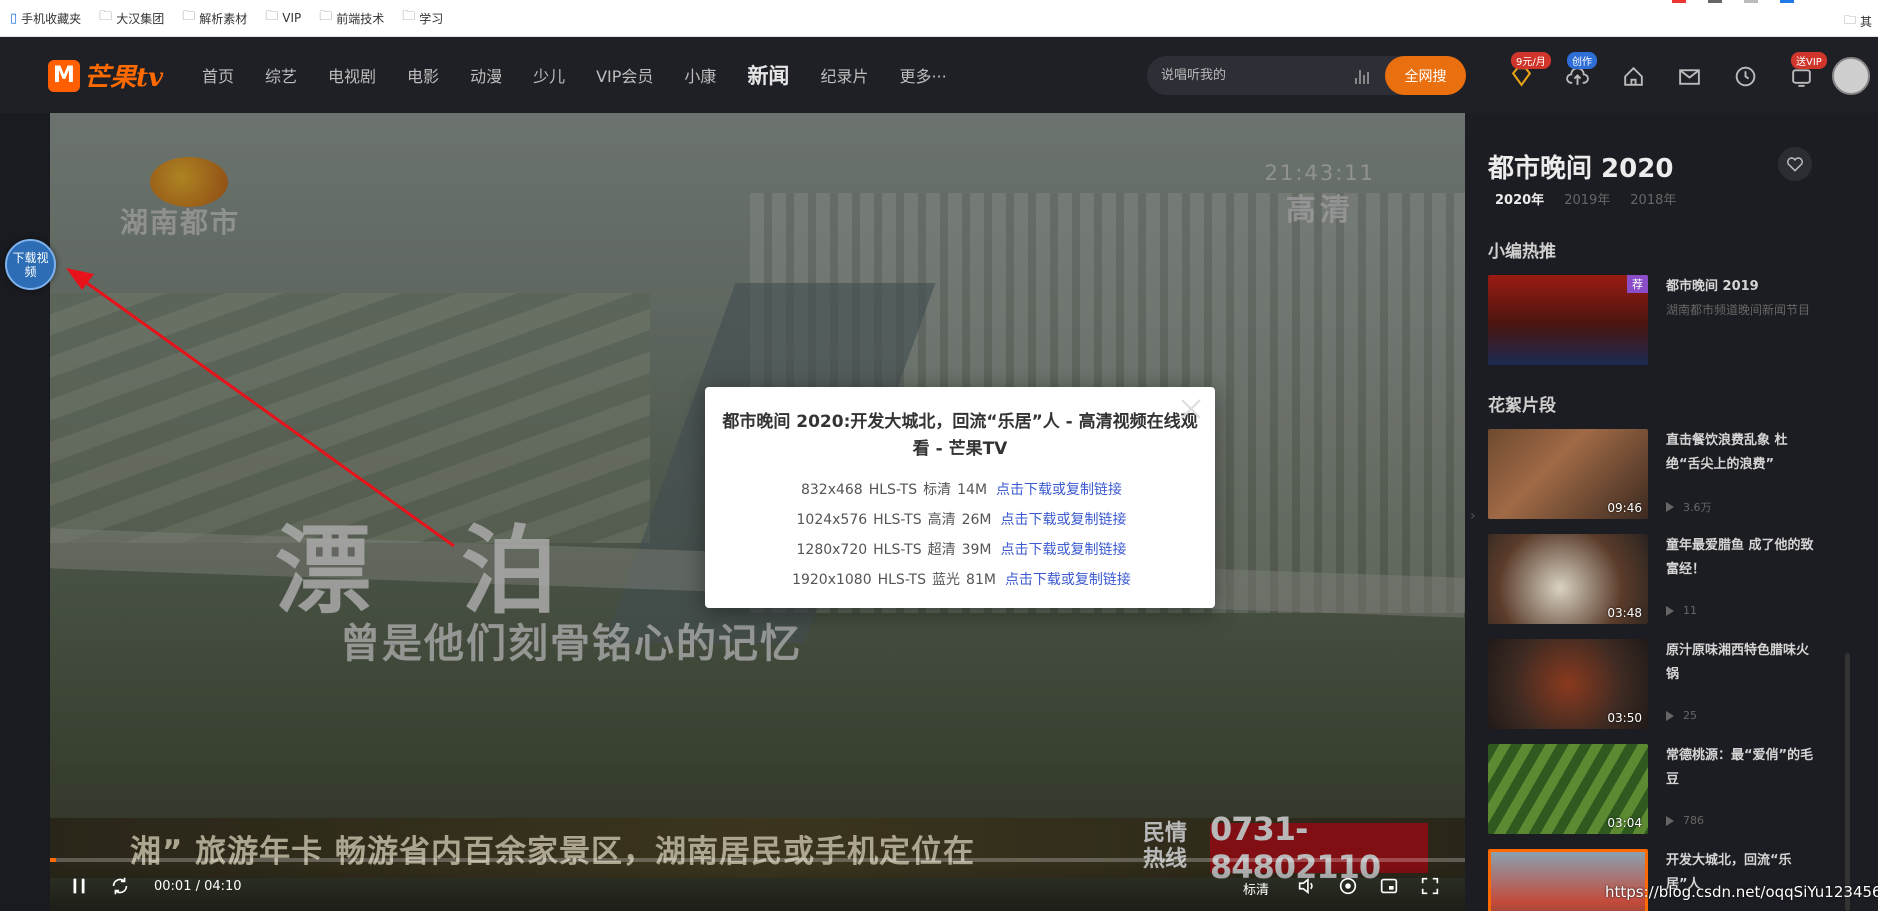  What do you see at coordinates (131, 18) in the screenshot?
I see `bookmark-folder-dahan: 🗀 大汉集团` at bounding box center [131, 18].